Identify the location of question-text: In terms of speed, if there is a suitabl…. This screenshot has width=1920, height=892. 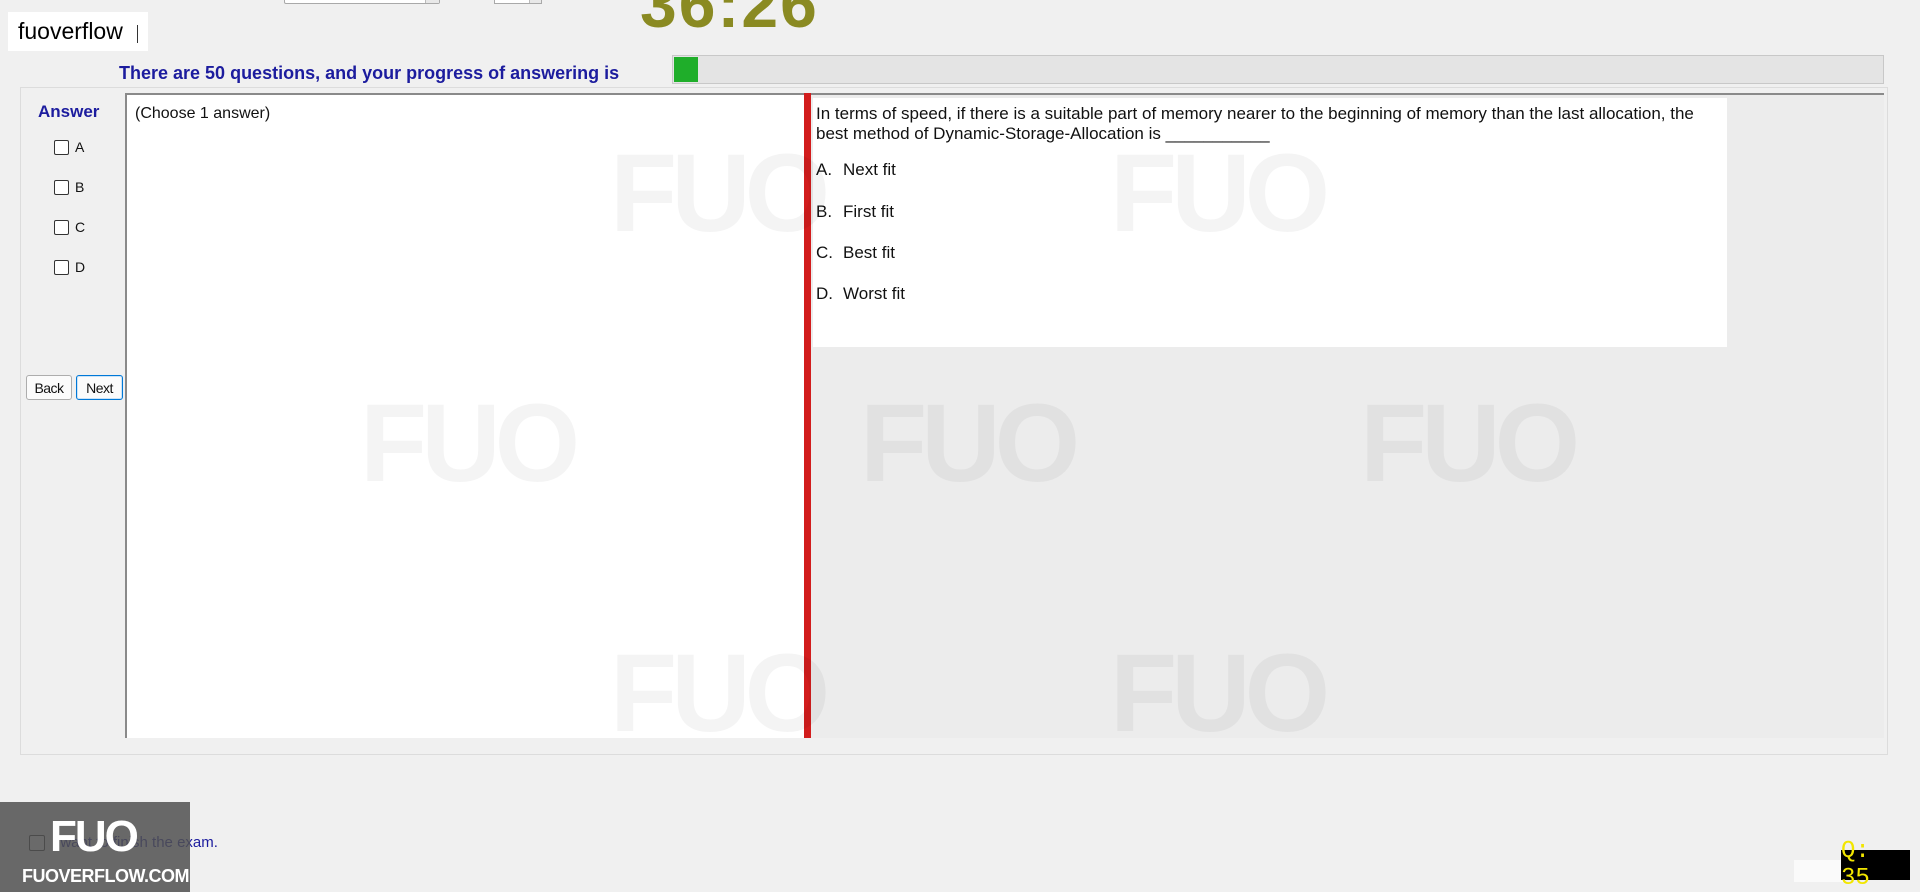
(1255, 123).